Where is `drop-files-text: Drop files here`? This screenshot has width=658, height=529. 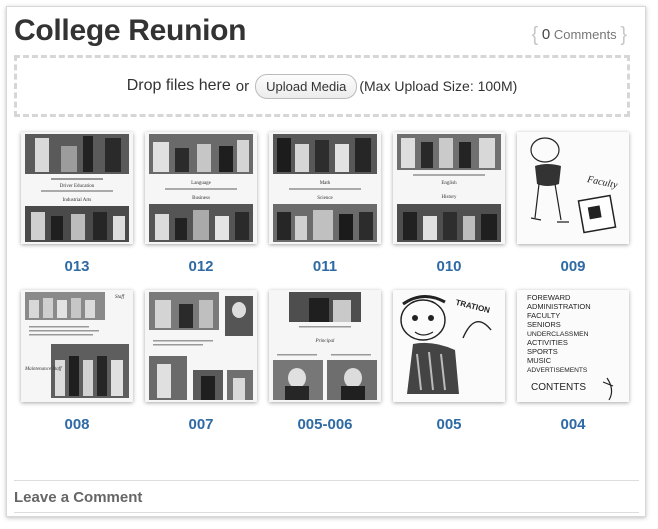 drop-files-text: Drop files here is located at coordinates (178, 85).